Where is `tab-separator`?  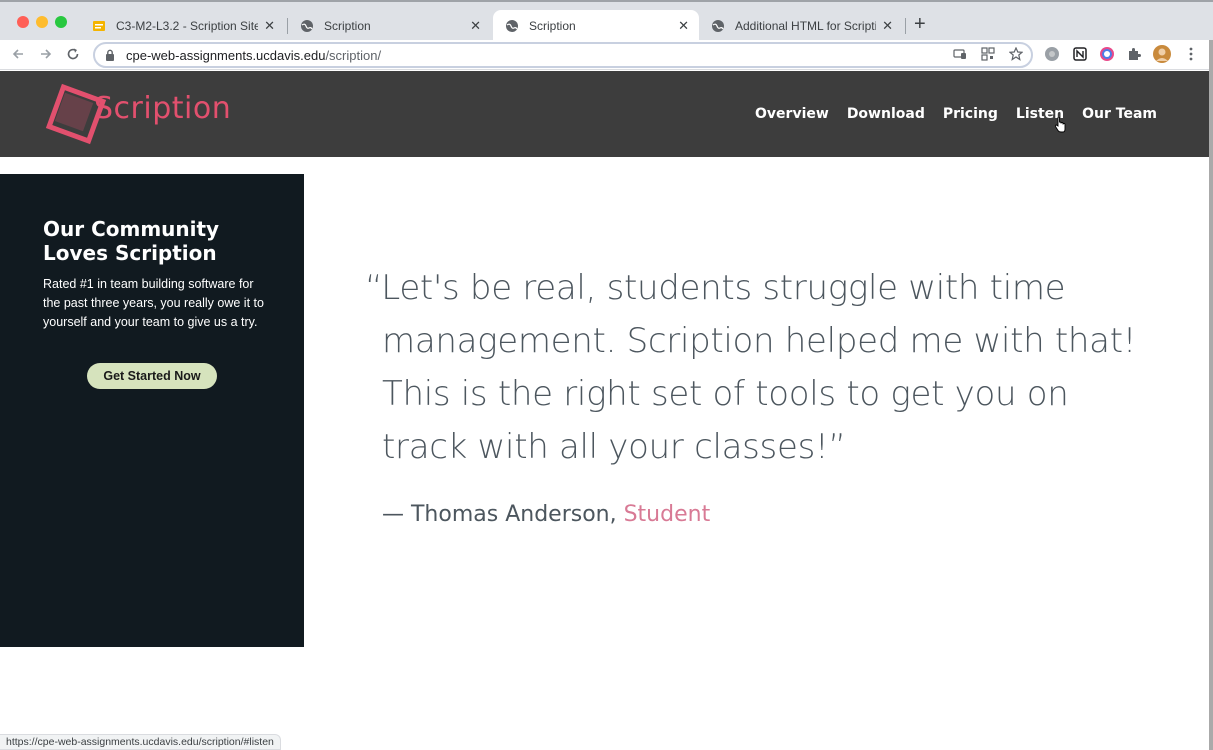
tab-separator is located at coordinates (905, 26).